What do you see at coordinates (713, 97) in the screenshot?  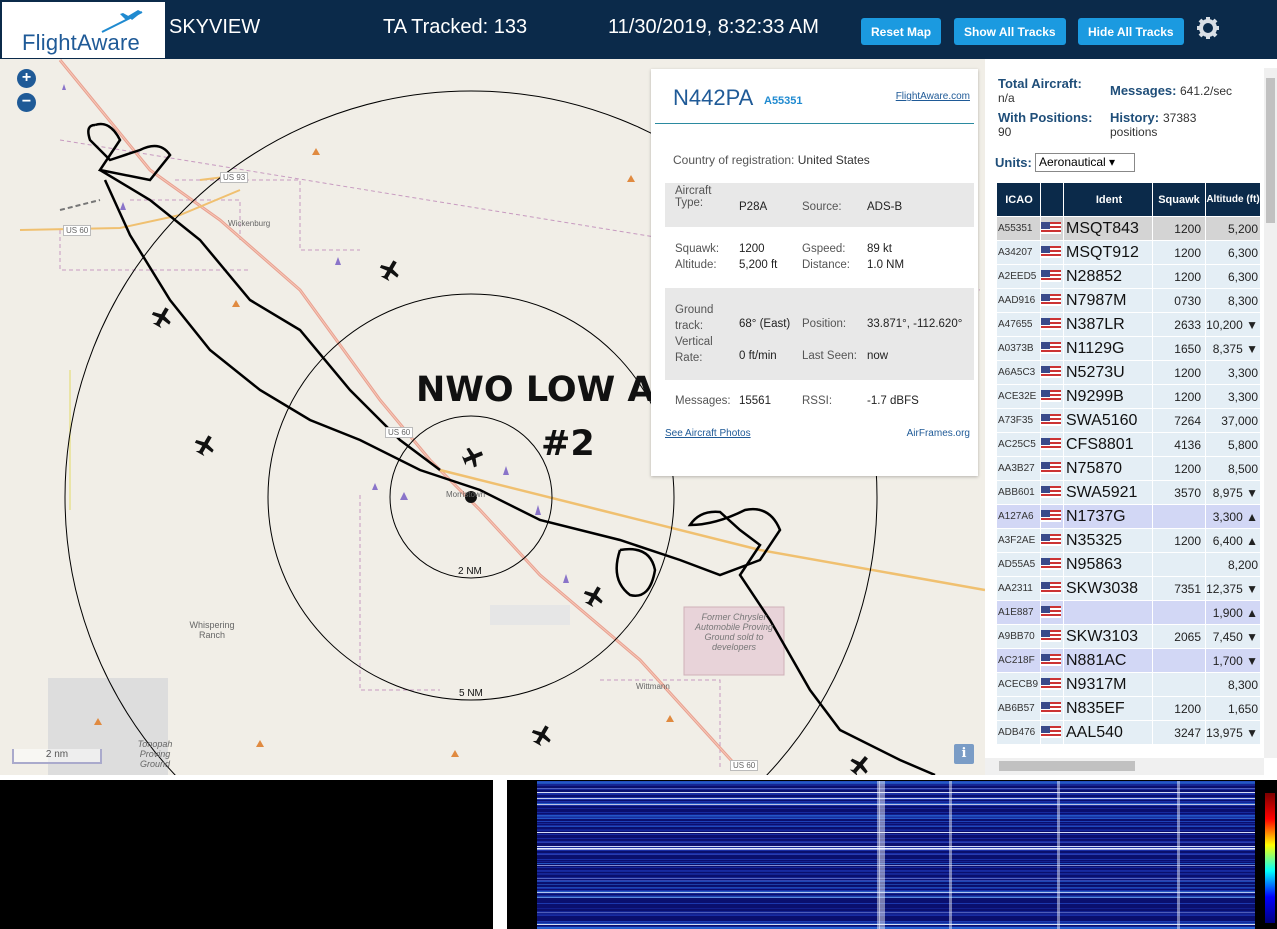 I see `popup-registration: N442PA` at bounding box center [713, 97].